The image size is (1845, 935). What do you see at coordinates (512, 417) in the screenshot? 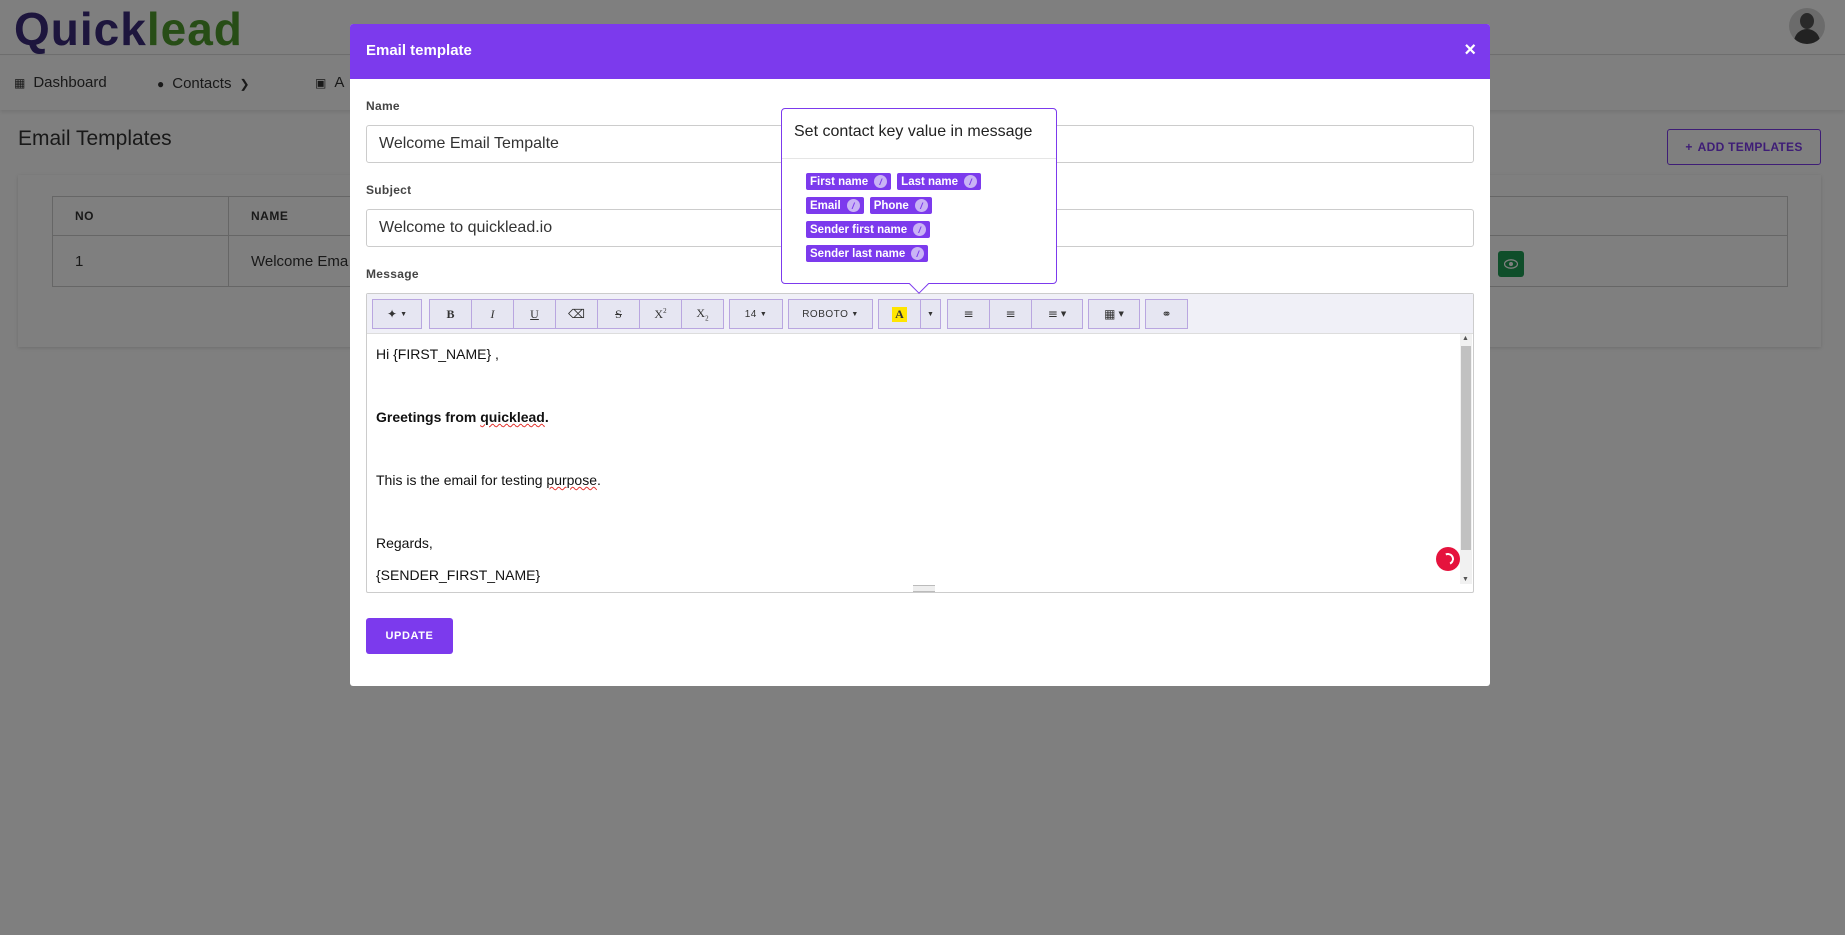
I see `message-text: quicklead` at bounding box center [512, 417].